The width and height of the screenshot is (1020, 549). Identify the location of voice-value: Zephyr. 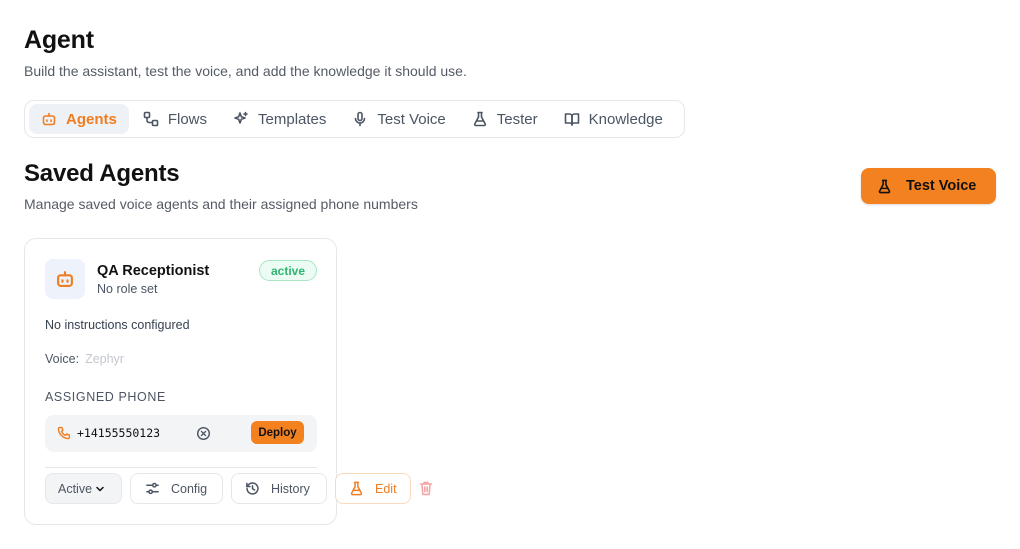
(104, 359).